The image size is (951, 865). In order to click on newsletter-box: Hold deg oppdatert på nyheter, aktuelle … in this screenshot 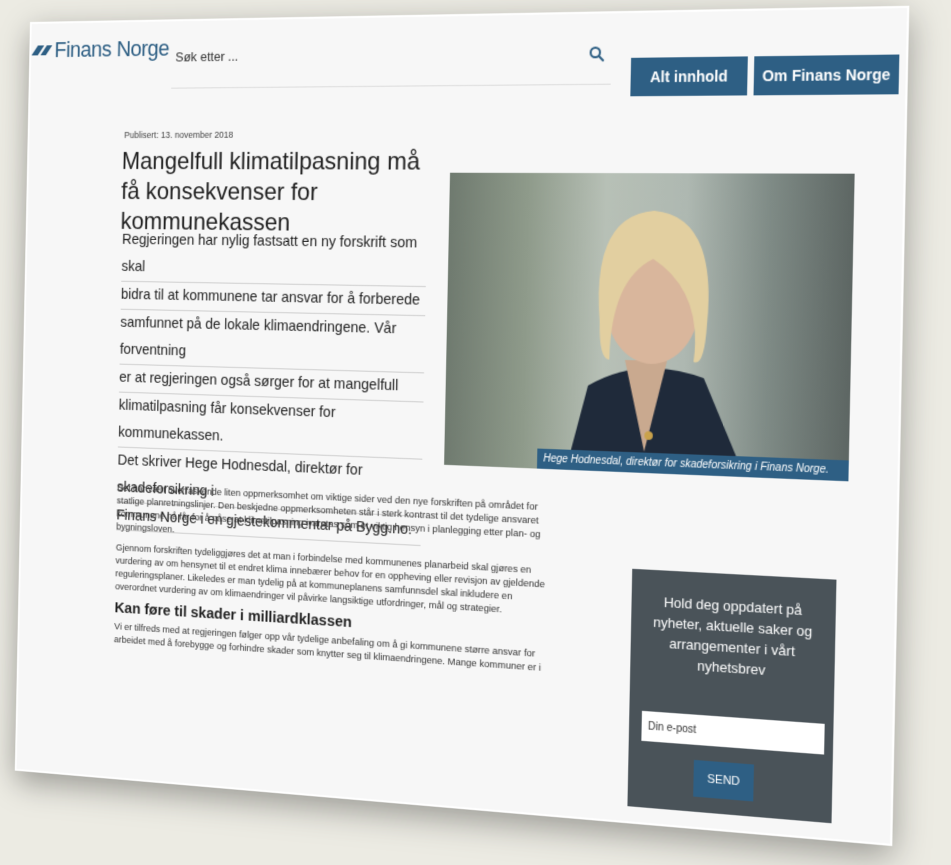, I will do `click(732, 696)`.